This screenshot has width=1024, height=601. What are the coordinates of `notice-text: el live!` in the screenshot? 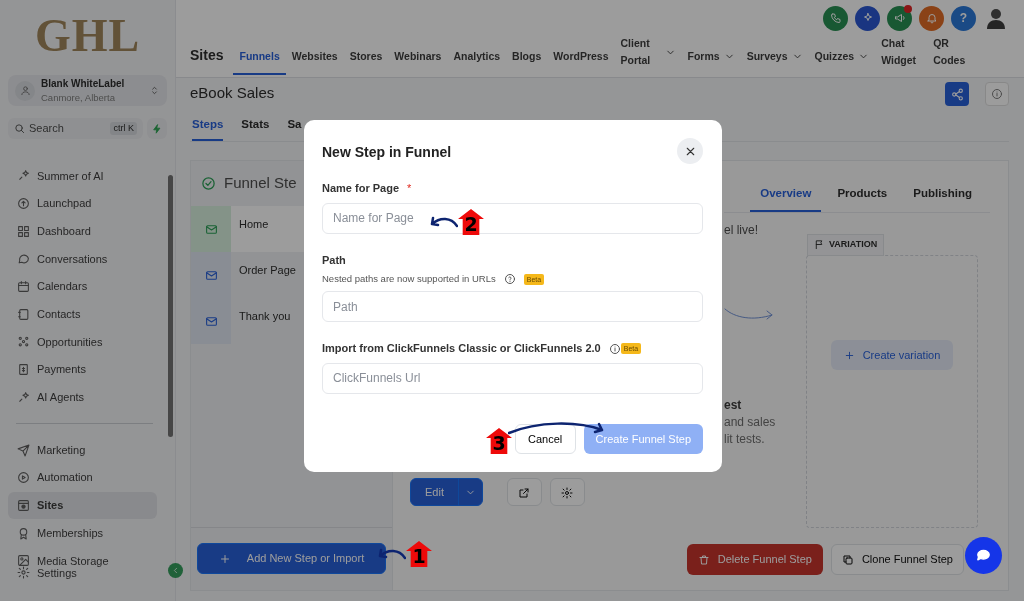 It's located at (741, 230).